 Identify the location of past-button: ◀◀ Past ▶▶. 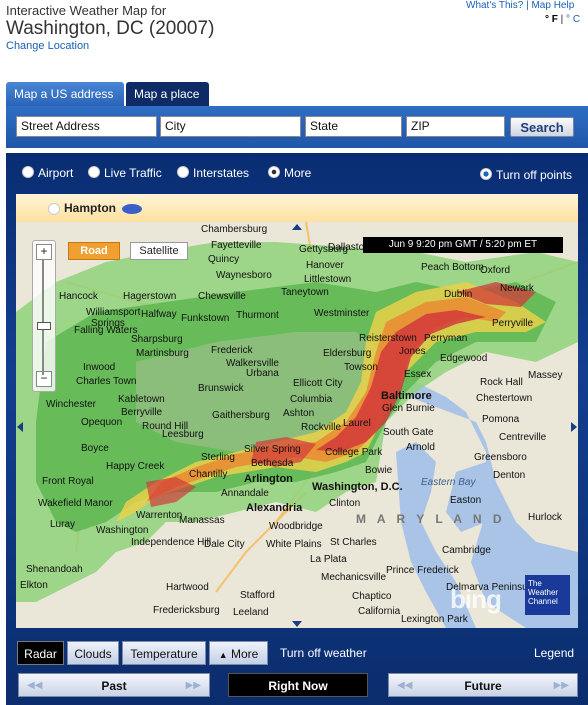
(114, 685).